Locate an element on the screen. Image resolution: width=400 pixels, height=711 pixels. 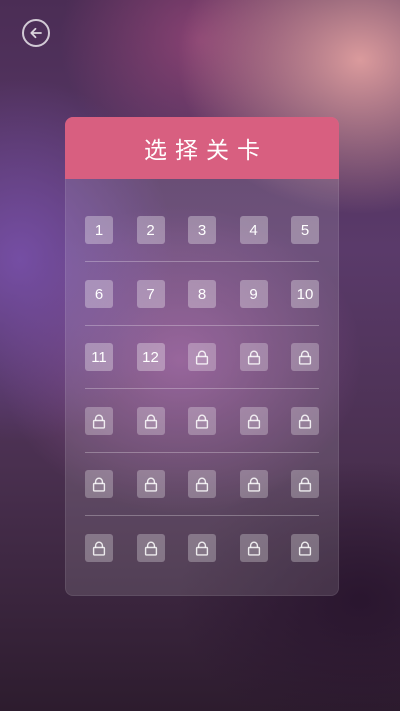
level-number: 1 is located at coordinates (99, 230).